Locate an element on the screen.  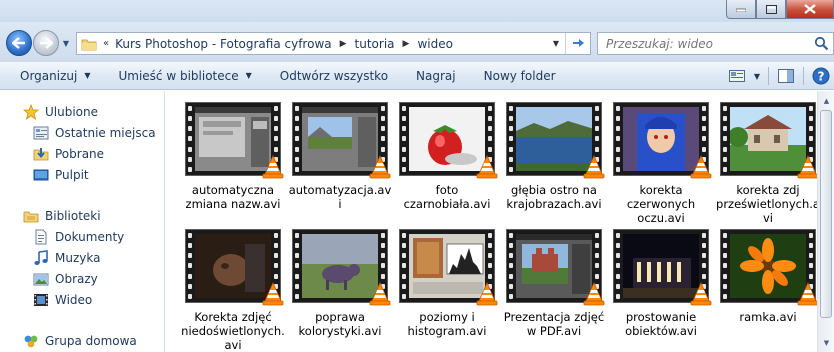
refresh-button is located at coordinates (577, 43).